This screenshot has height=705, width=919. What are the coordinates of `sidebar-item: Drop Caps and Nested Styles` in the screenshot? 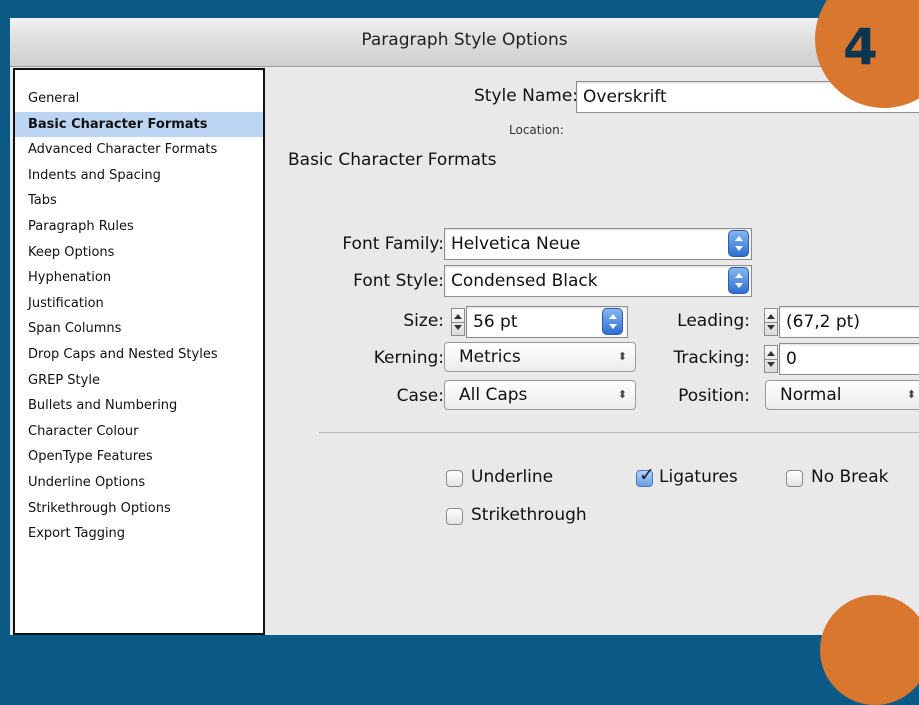 It's located at (139, 355).